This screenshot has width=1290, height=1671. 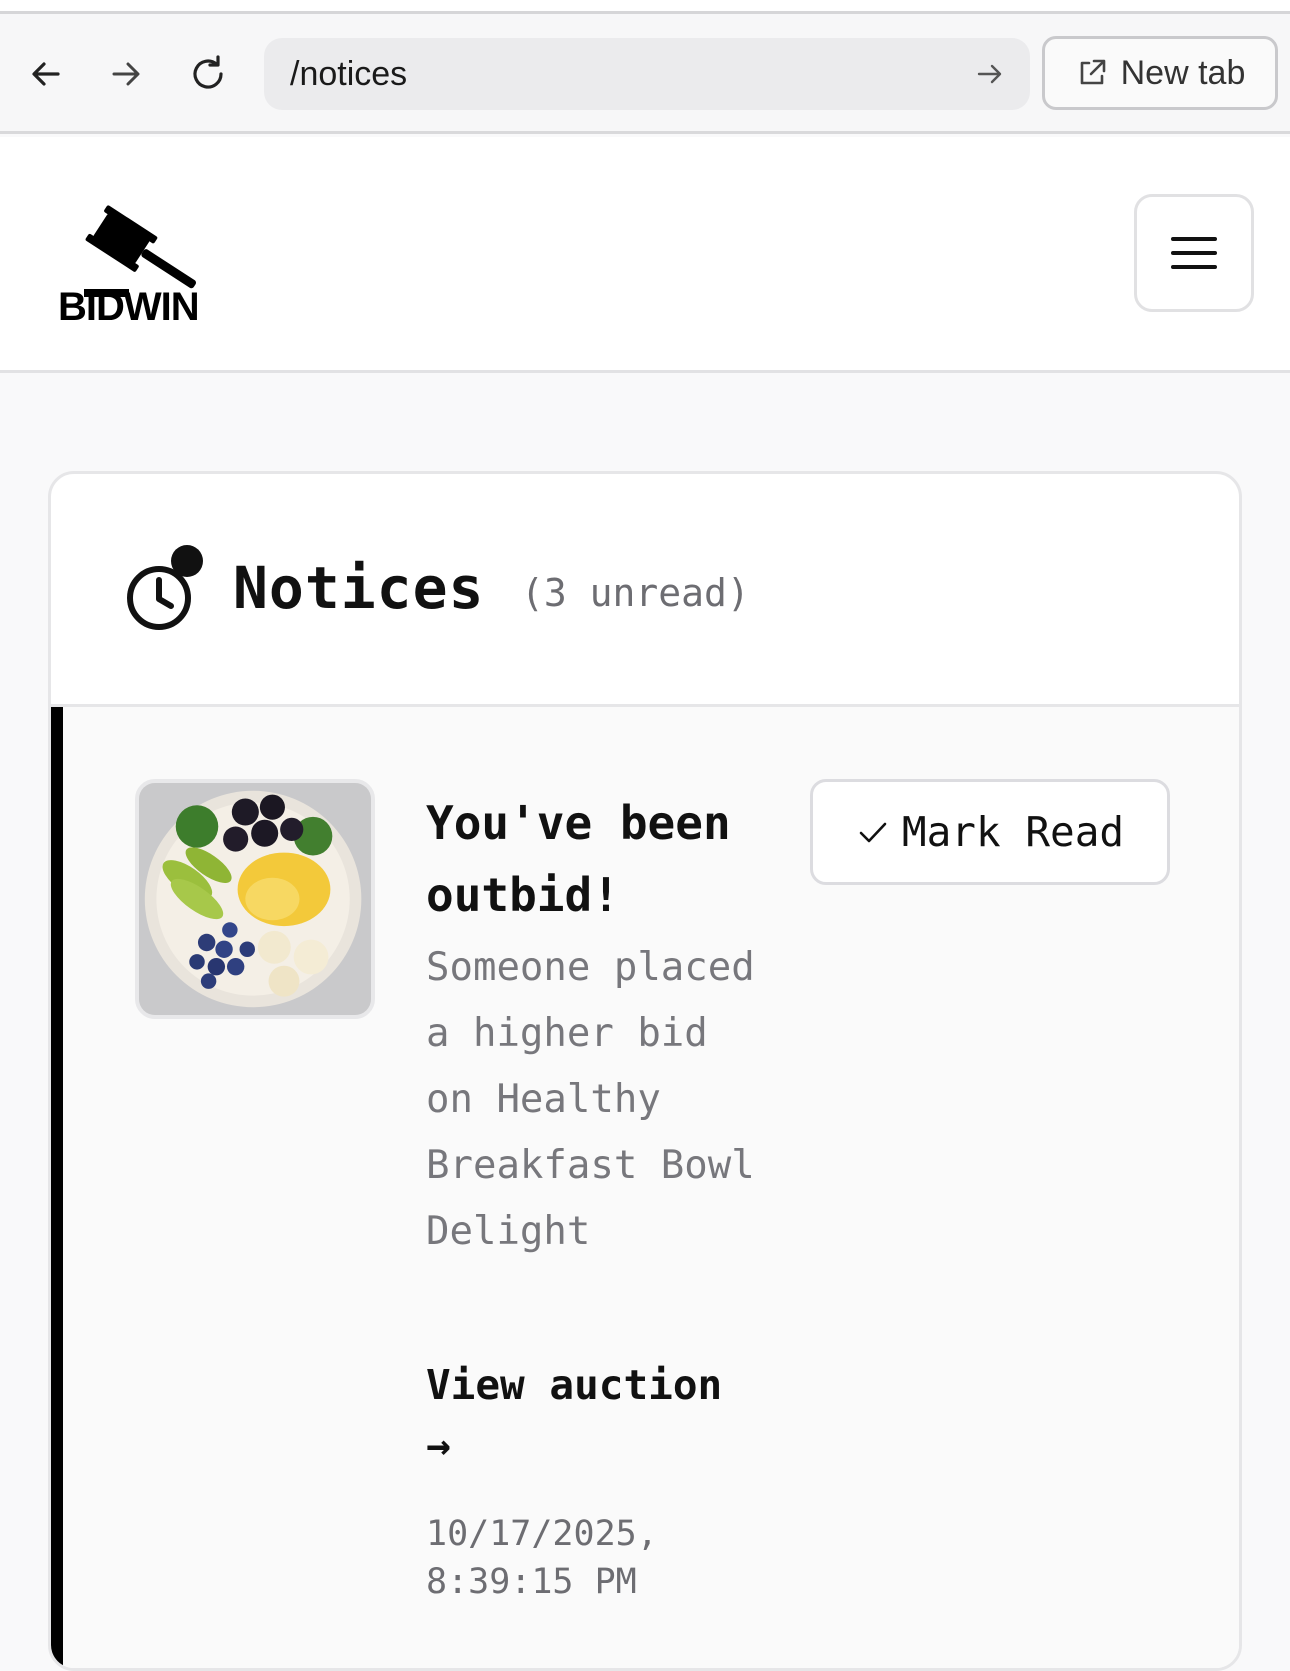 I want to click on browser-toolbar: /notices New tab, so click(x=645, y=74).